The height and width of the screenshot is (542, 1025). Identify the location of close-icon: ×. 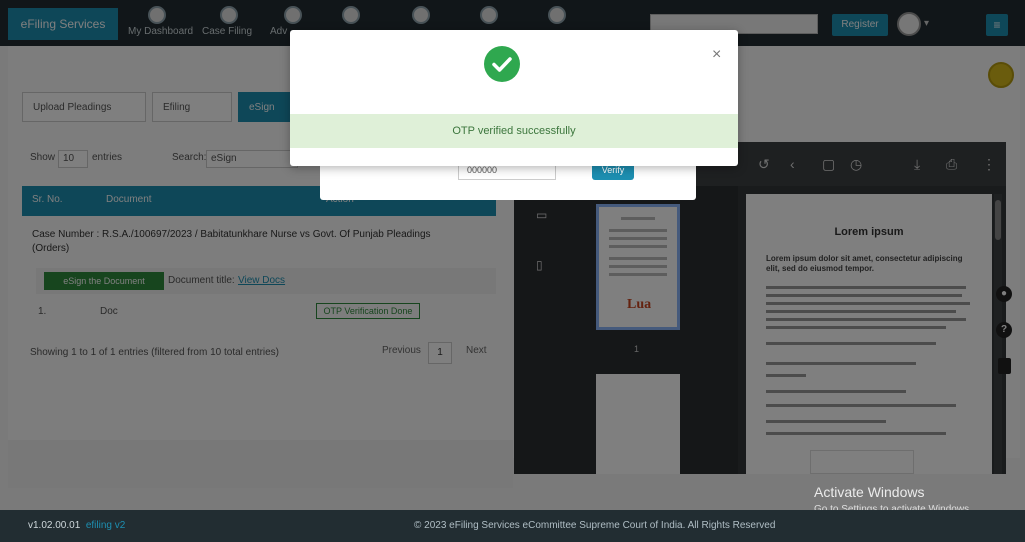
(716, 55).